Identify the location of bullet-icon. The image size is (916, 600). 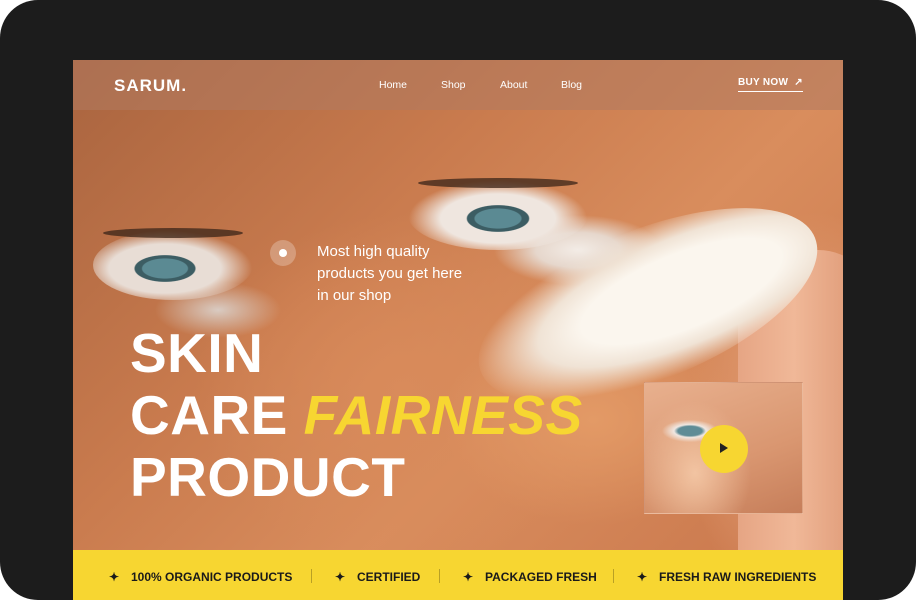
(283, 253).